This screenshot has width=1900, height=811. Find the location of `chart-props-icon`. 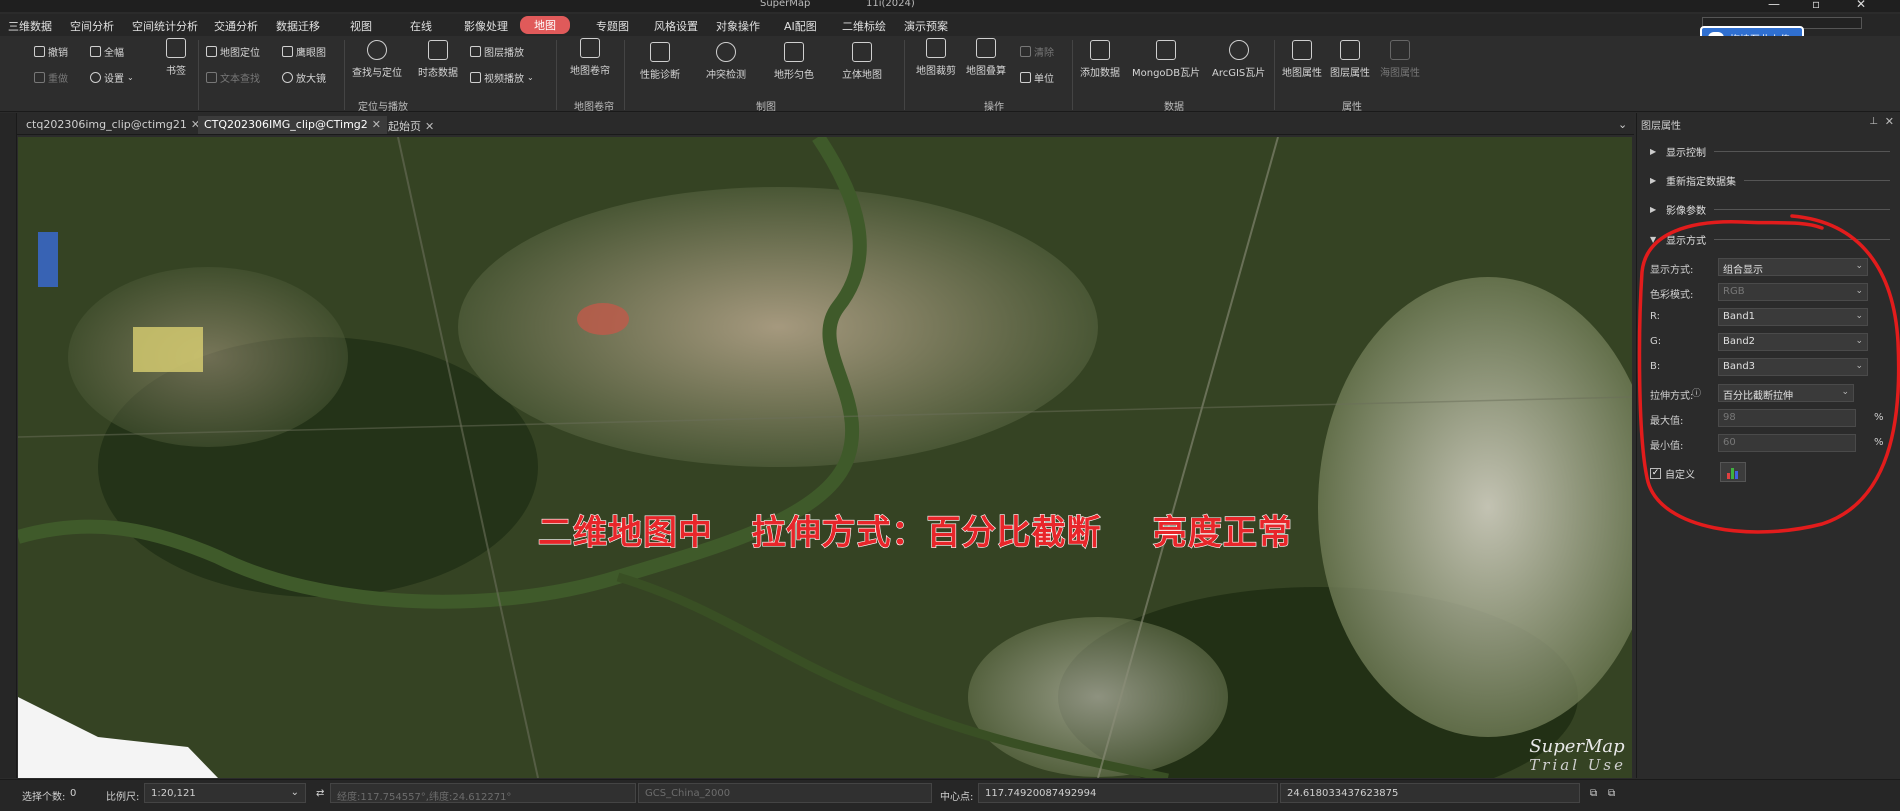

chart-props-icon is located at coordinates (1400, 50).